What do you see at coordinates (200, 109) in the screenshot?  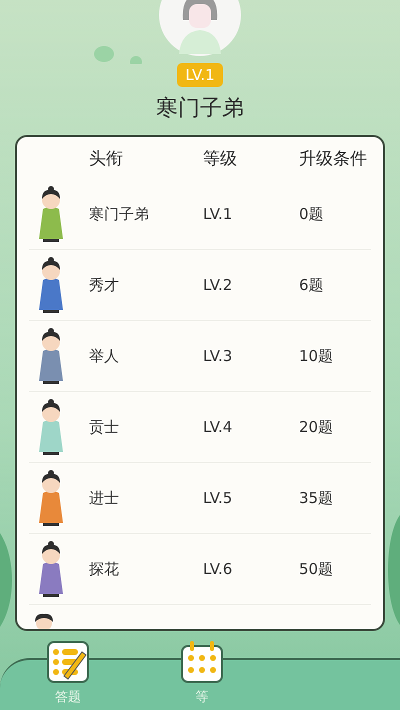 I see `rank-title: 寒门子弟` at bounding box center [200, 109].